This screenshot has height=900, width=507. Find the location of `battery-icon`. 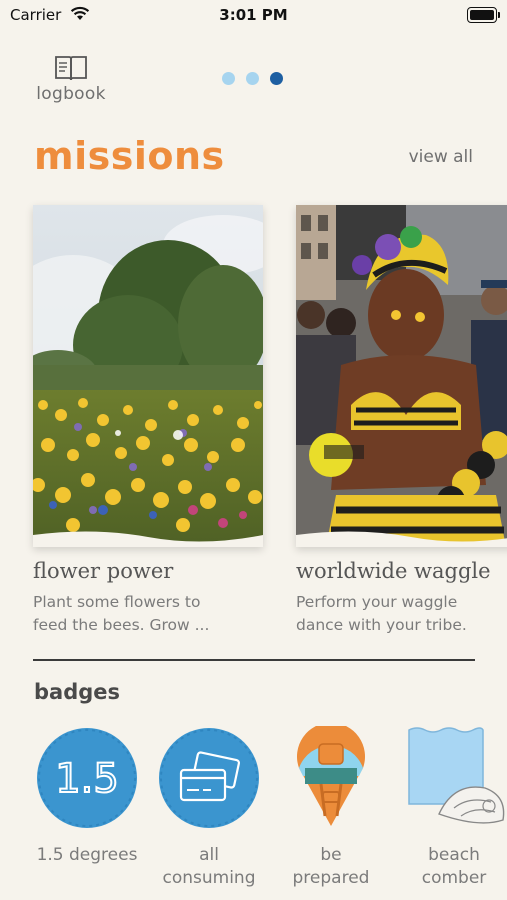

battery-icon is located at coordinates (483, 15).